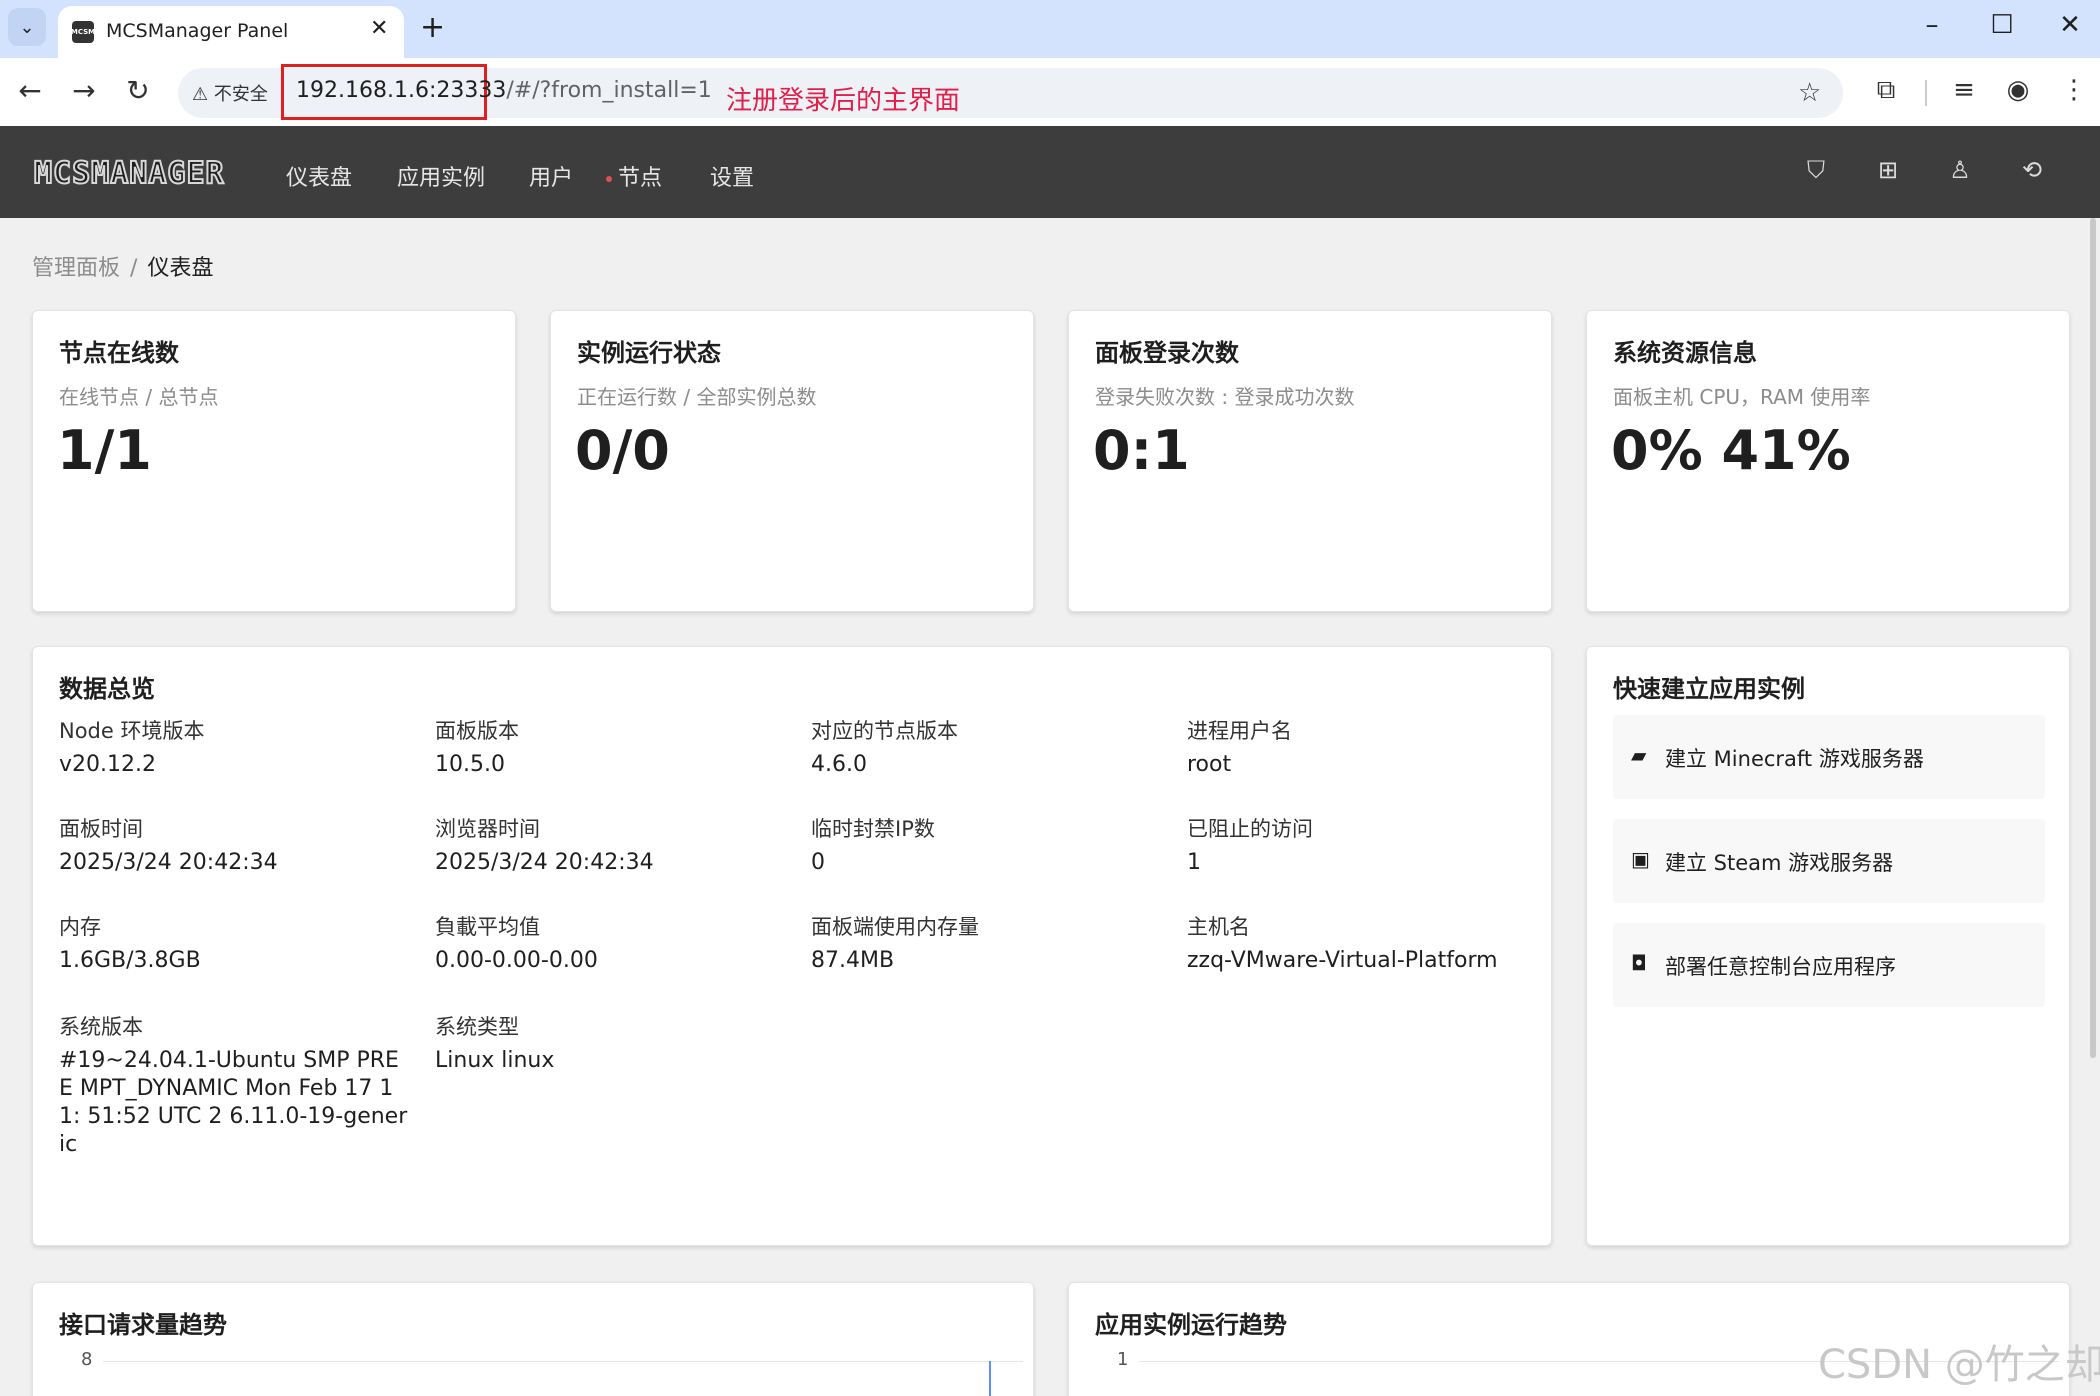 The height and width of the screenshot is (1396, 2100). Describe the element at coordinates (2074, 90) in the screenshot. I see `browser-menu-icon: ⋮` at that location.